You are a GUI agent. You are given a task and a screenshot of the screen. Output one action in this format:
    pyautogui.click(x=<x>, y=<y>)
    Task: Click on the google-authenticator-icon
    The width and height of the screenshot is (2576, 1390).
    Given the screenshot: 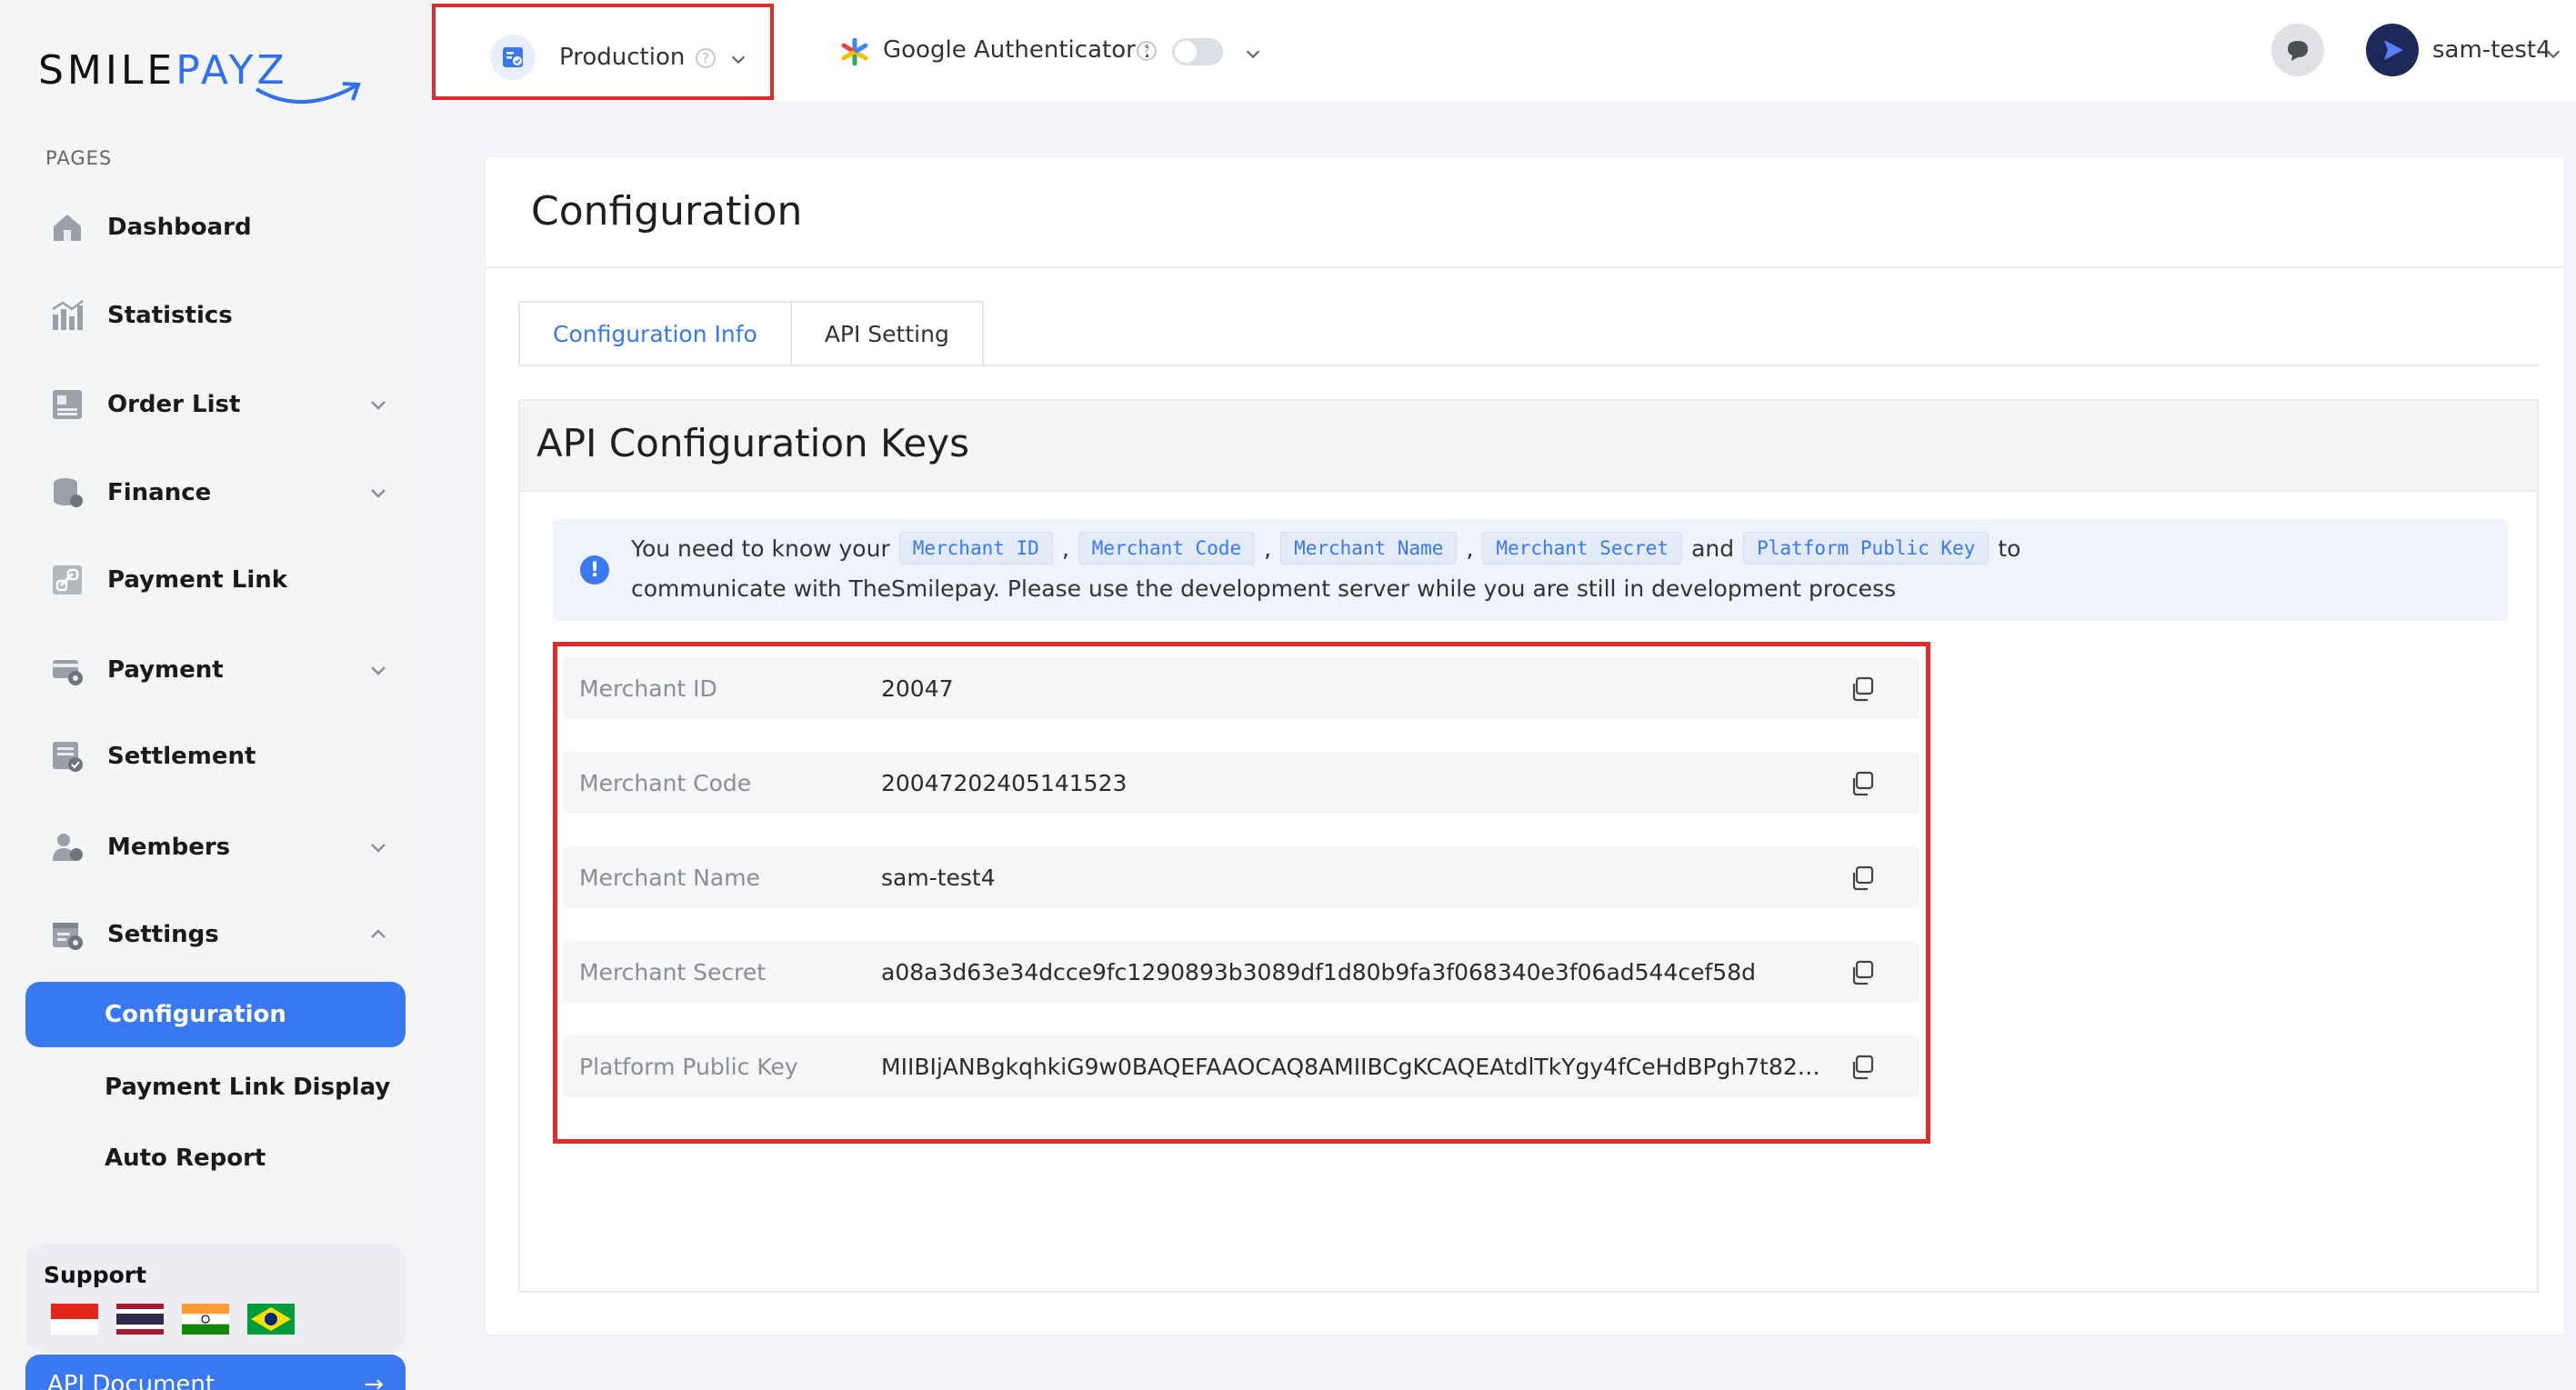 What is the action you would take?
    pyautogui.click(x=855, y=51)
    